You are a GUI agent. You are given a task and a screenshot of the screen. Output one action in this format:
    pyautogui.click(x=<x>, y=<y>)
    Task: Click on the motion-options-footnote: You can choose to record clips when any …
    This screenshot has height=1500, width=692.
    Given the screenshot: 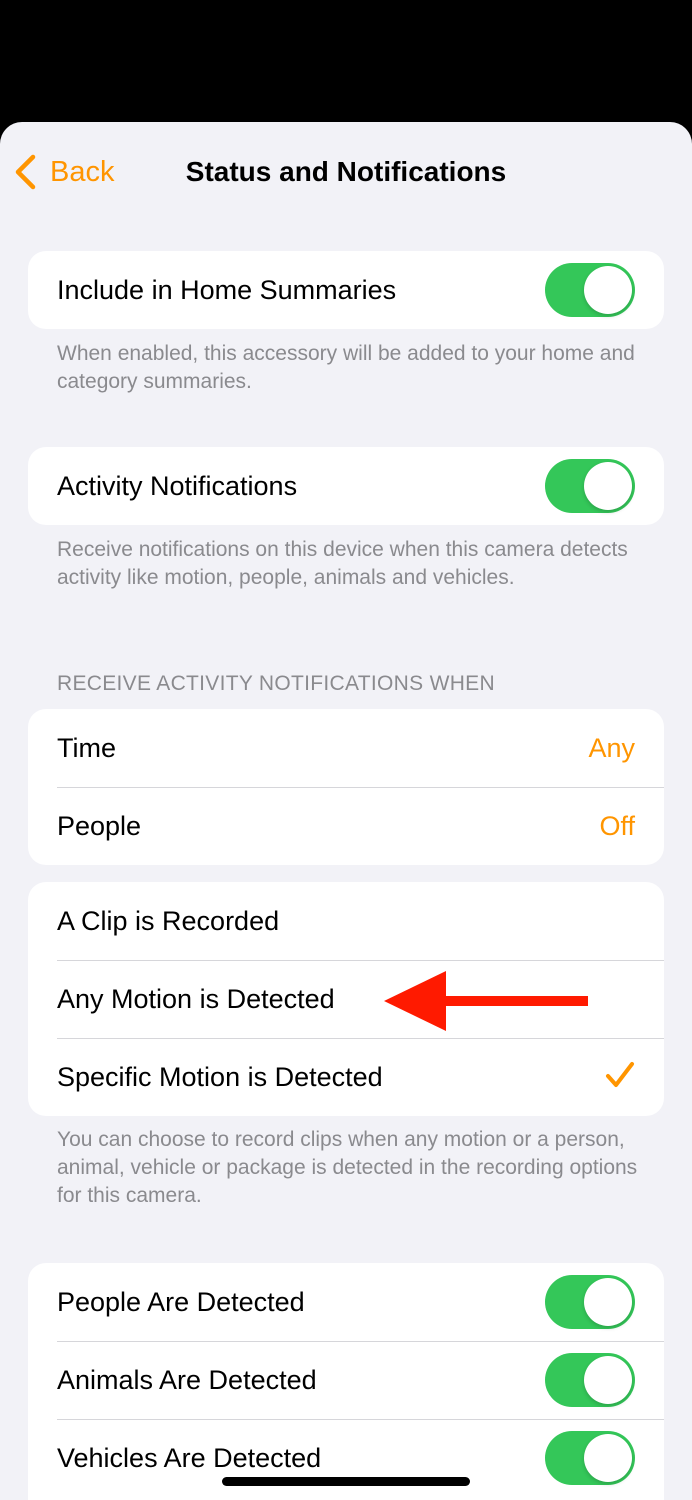 What is the action you would take?
    pyautogui.click(x=347, y=1167)
    